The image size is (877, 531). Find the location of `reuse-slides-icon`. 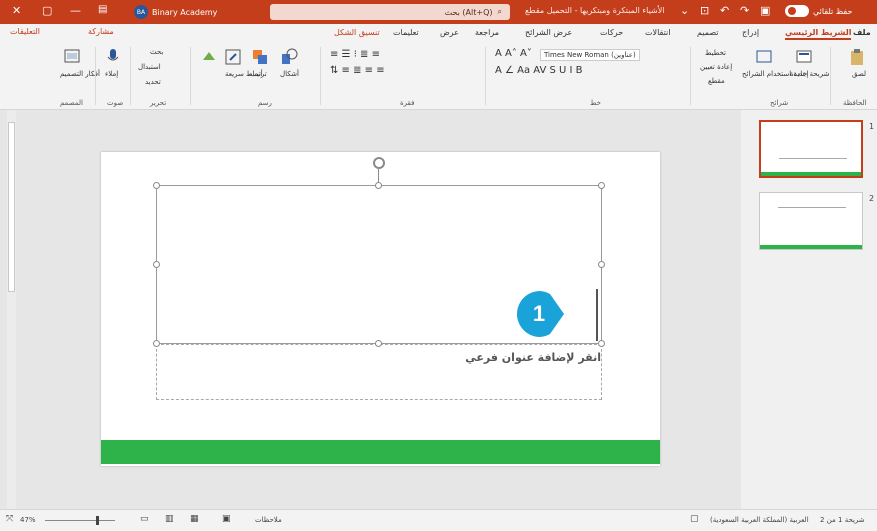

reuse-slides-icon is located at coordinates (764, 57).